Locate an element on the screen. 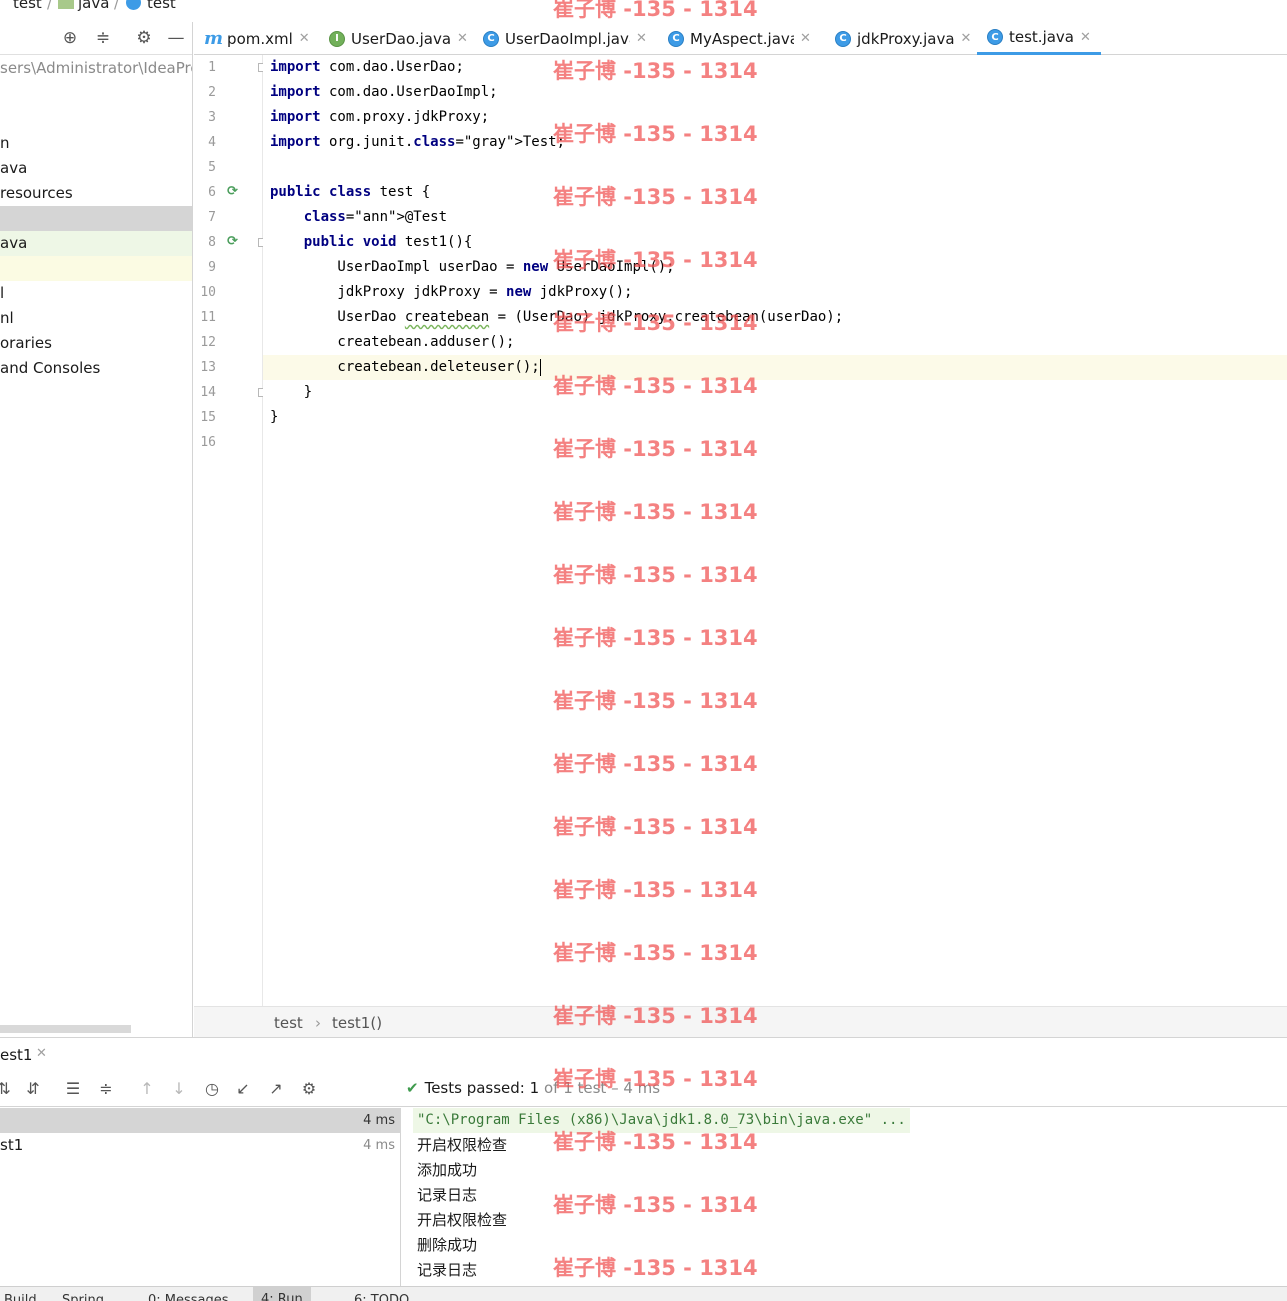 The height and width of the screenshot is (1301, 1287). project-tree-row: oraries is located at coordinates (96, 343).